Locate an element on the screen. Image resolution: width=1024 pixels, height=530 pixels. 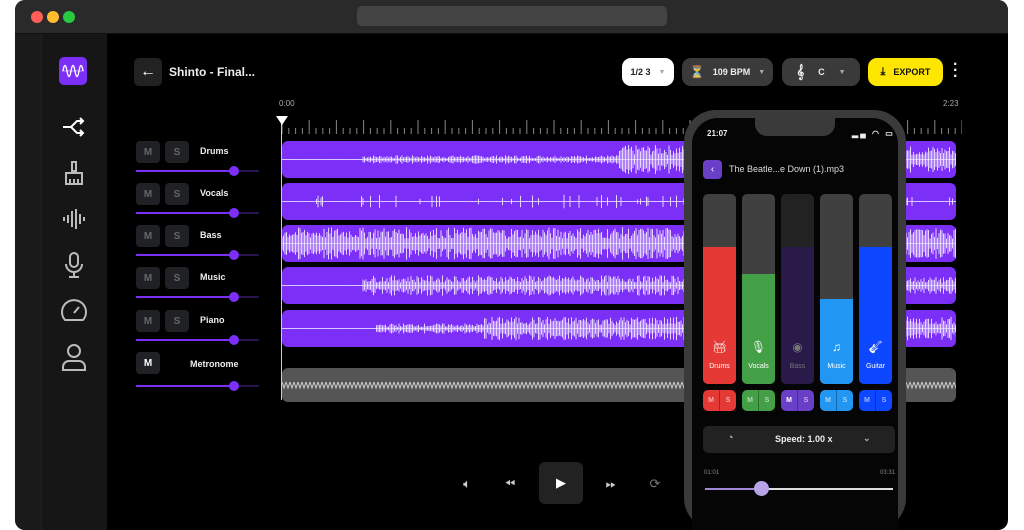
guitar-icon: 🎸︎ is located at coordinates (875, 347).